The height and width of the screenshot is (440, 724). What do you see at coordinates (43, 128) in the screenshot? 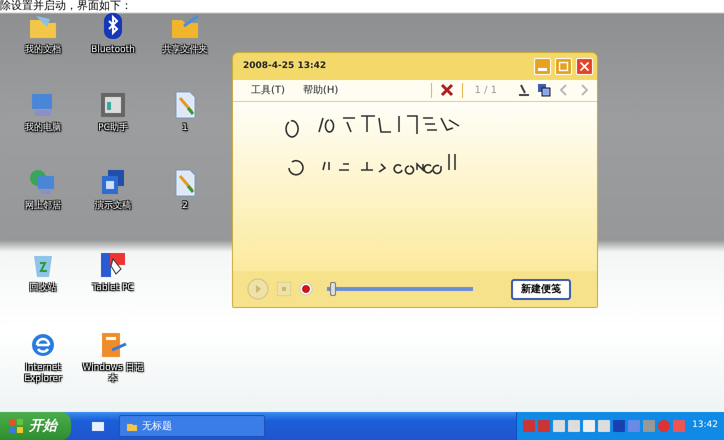
I see `icon-label: 我的电脑` at bounding box center [43, 128].